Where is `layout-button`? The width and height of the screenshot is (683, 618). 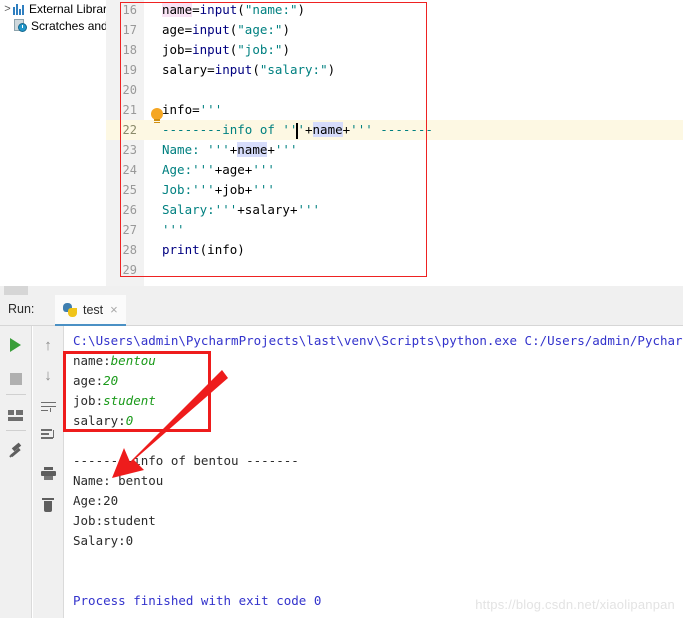
layout-button is located at coordinates (15, 415).